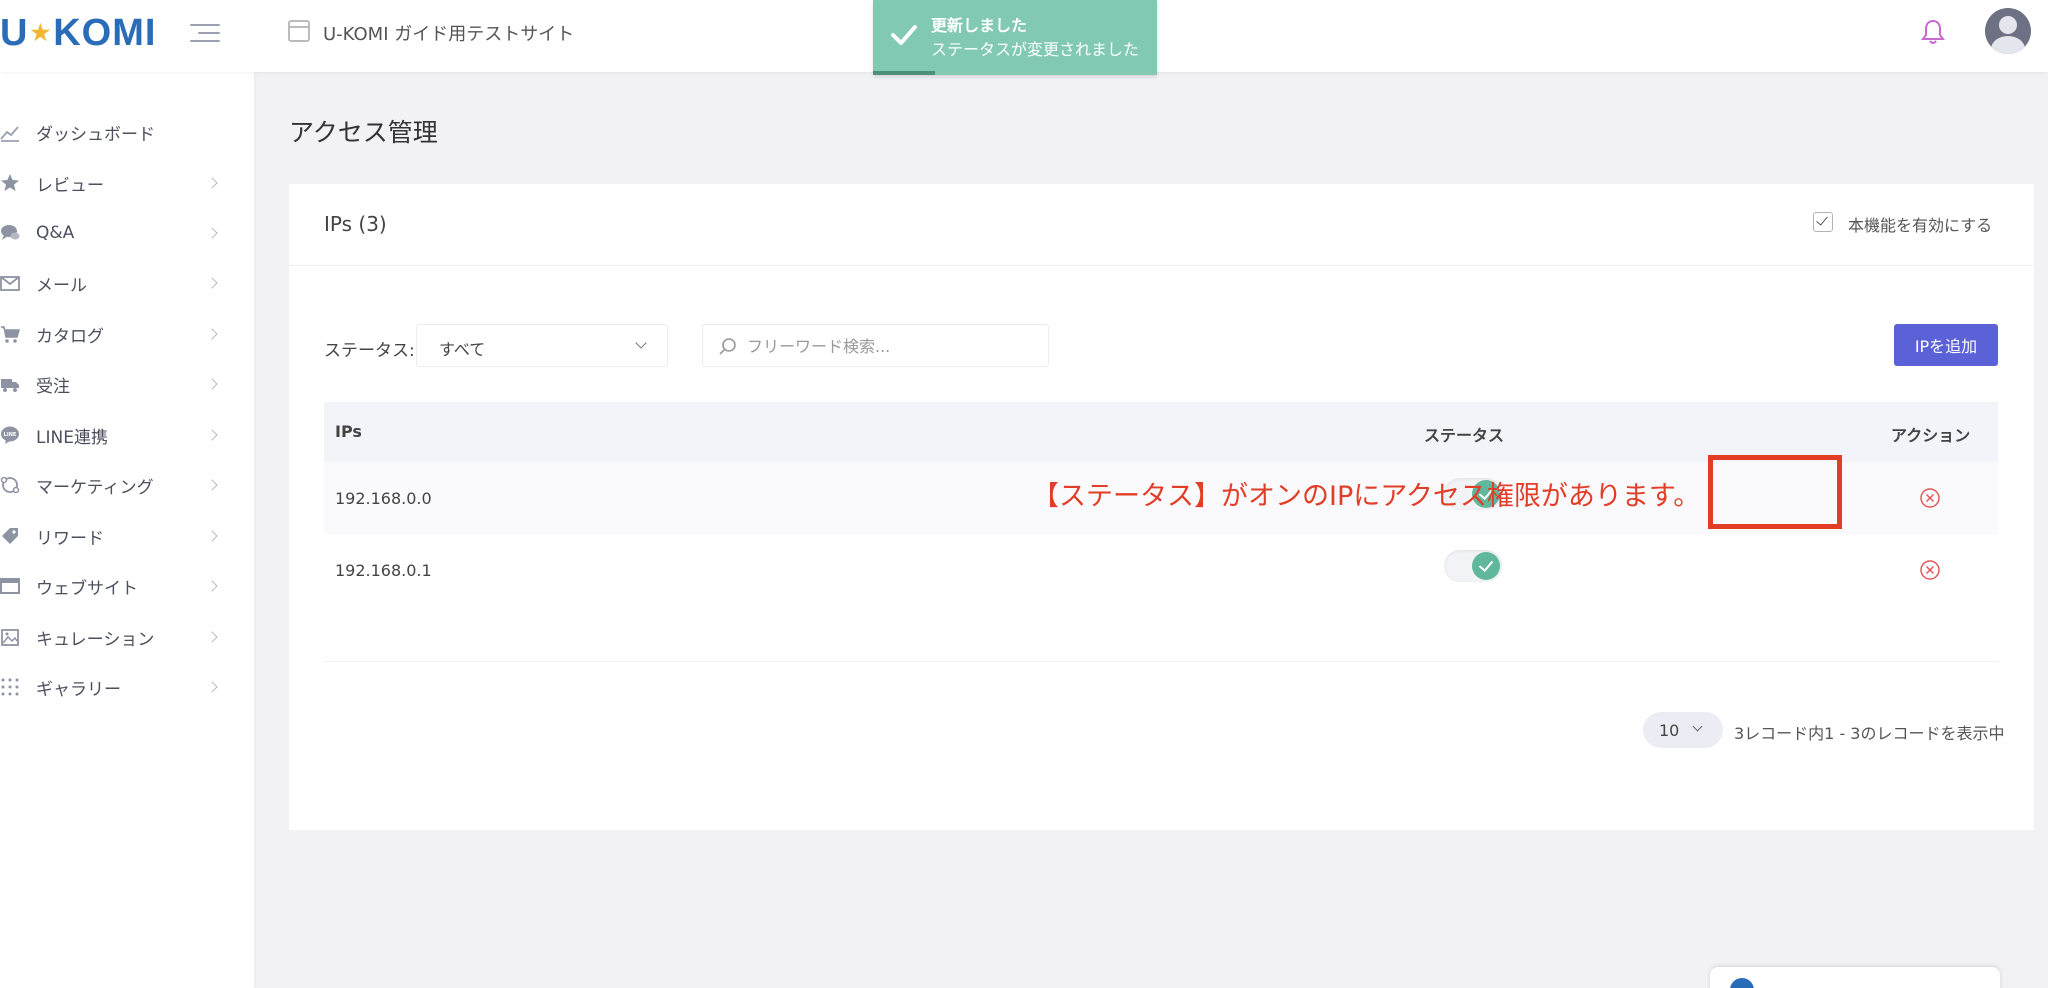 Image resolution: width=2048 pixels, height=988 pixels. I want to click on cart-icon, so click(10, 334).